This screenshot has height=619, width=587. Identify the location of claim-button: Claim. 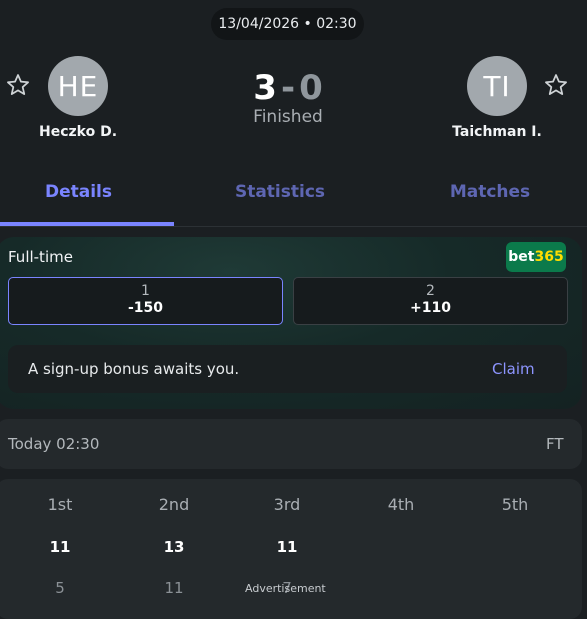
(513, 369).